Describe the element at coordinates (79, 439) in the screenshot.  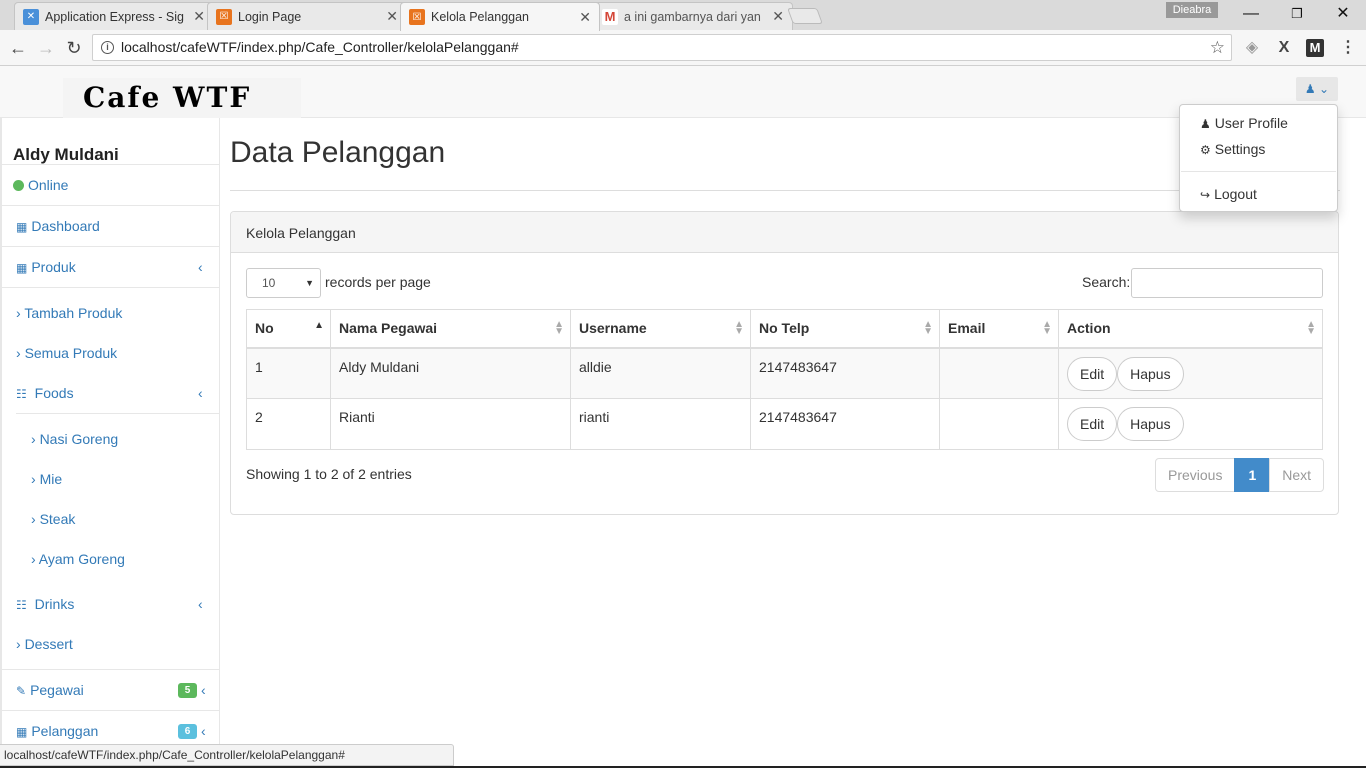
I see `sidebar-item-label: Nasi Goreng` at that location.